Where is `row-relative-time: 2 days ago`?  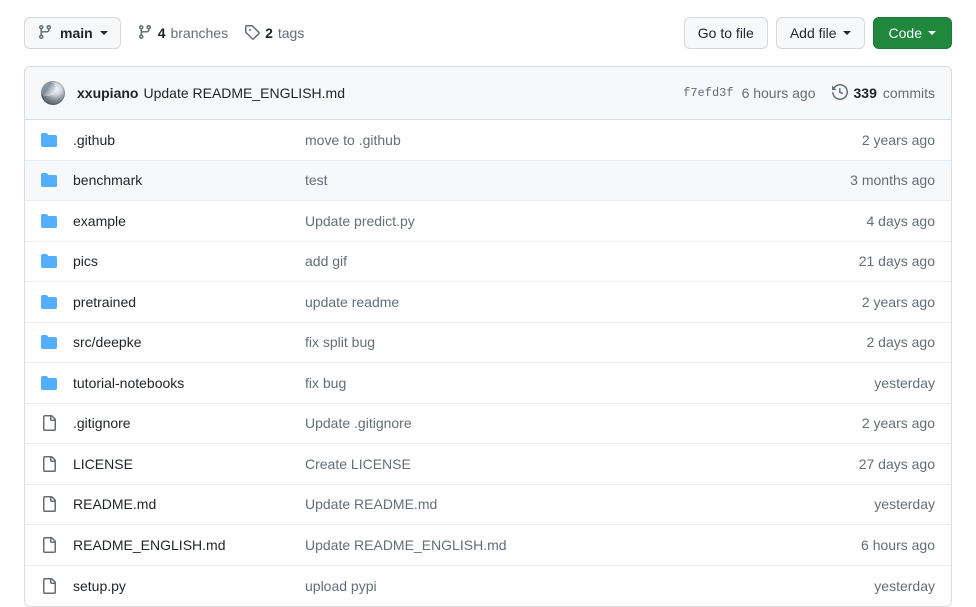 row-relative-time: 2 days ago is located at coordinates (901, 342).